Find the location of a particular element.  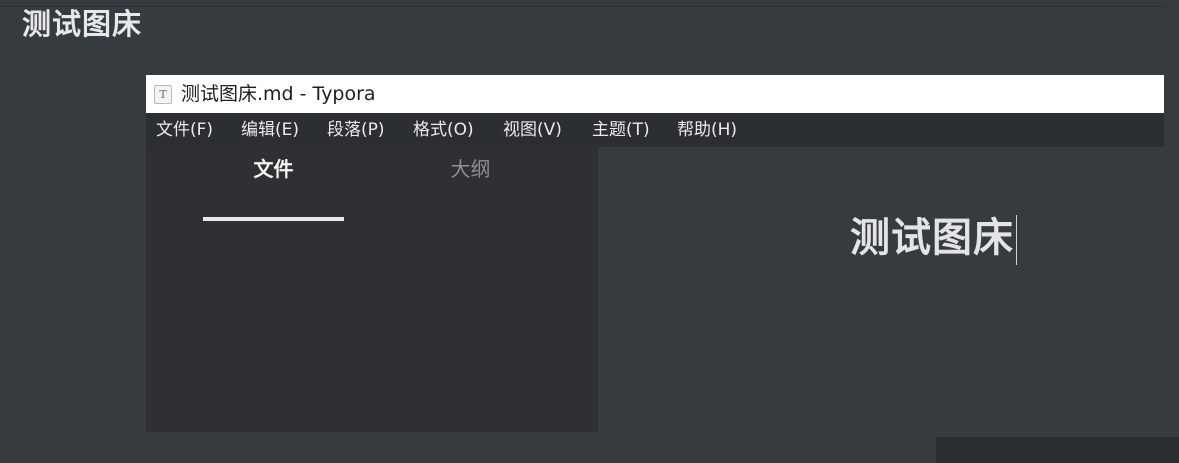

menu-view: 视图(V) is located at coordinates (532, 130).